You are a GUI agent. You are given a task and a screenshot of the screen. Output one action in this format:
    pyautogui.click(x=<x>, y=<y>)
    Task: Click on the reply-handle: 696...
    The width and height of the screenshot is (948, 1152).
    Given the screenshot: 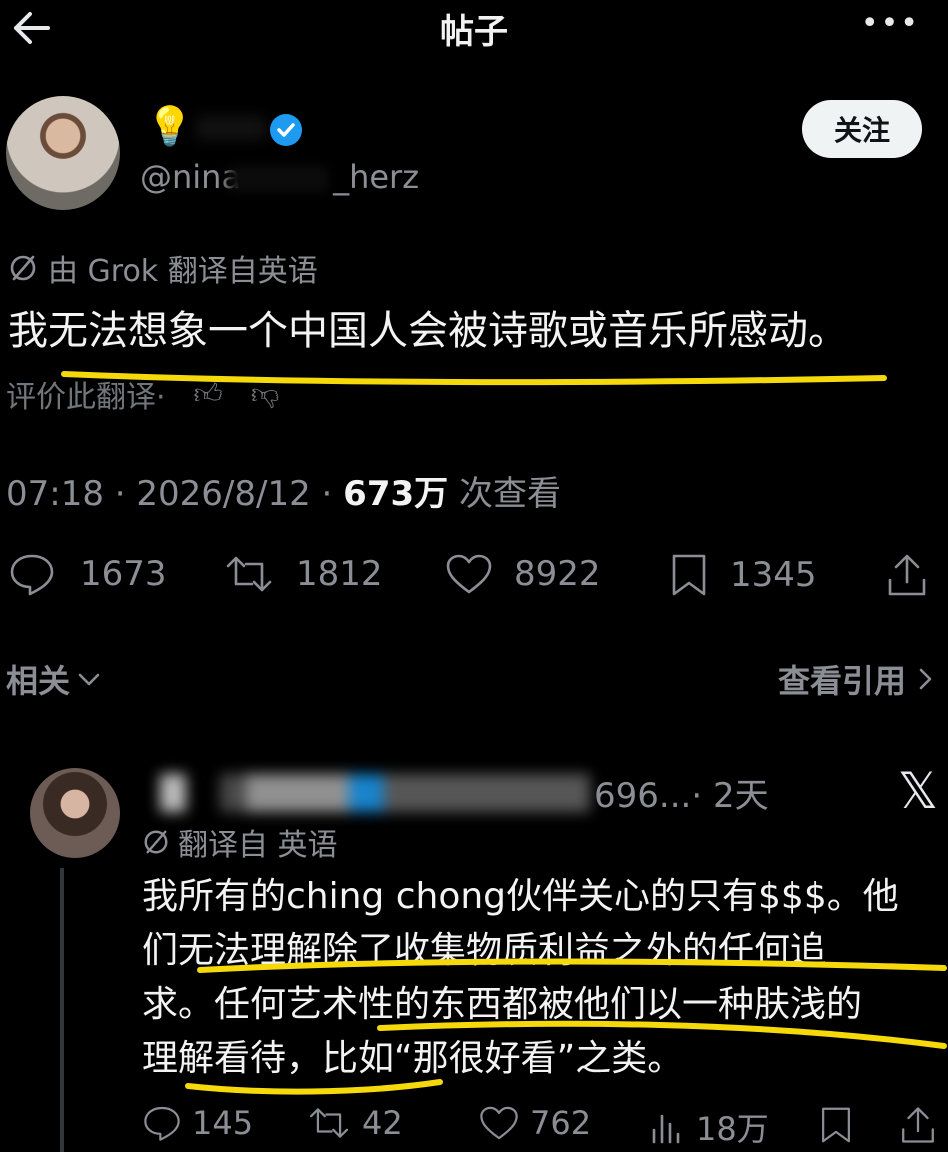 What is the action you would take?
    pyautogui.click(x=642, y=796)
    